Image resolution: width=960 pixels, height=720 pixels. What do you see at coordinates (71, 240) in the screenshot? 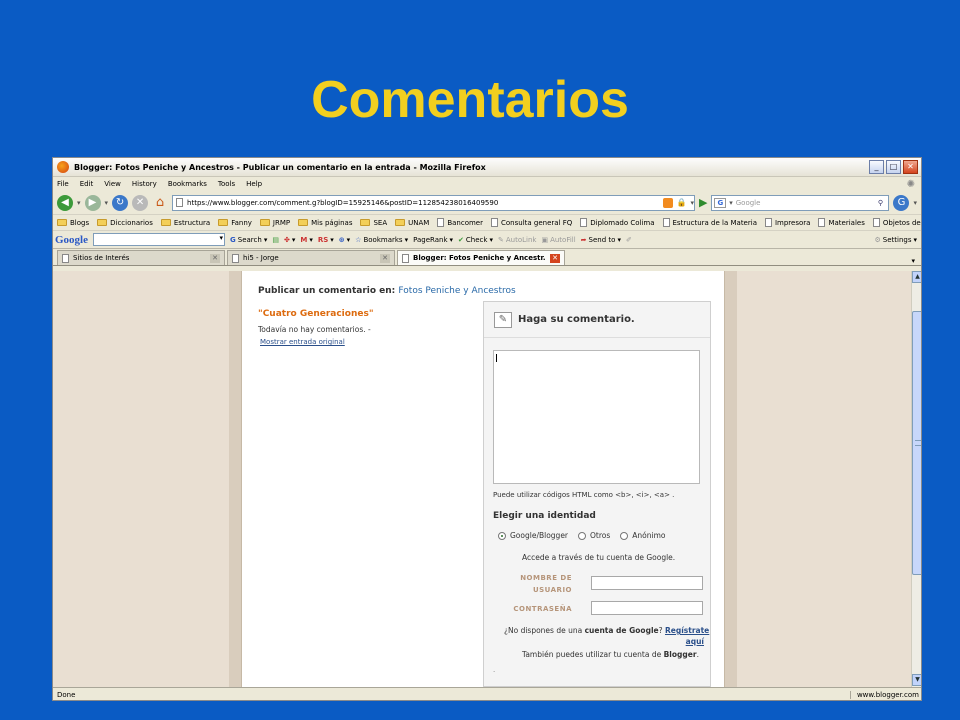
I see `google-logo: Google` at bounding box center [71, 240].